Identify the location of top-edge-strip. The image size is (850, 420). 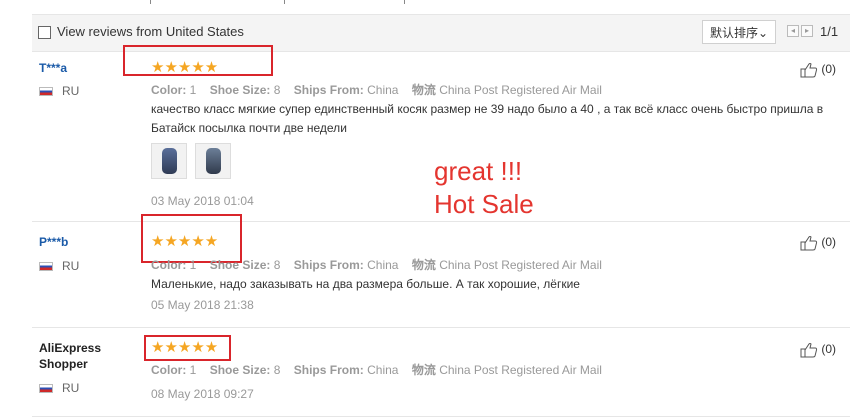
(425, 6).